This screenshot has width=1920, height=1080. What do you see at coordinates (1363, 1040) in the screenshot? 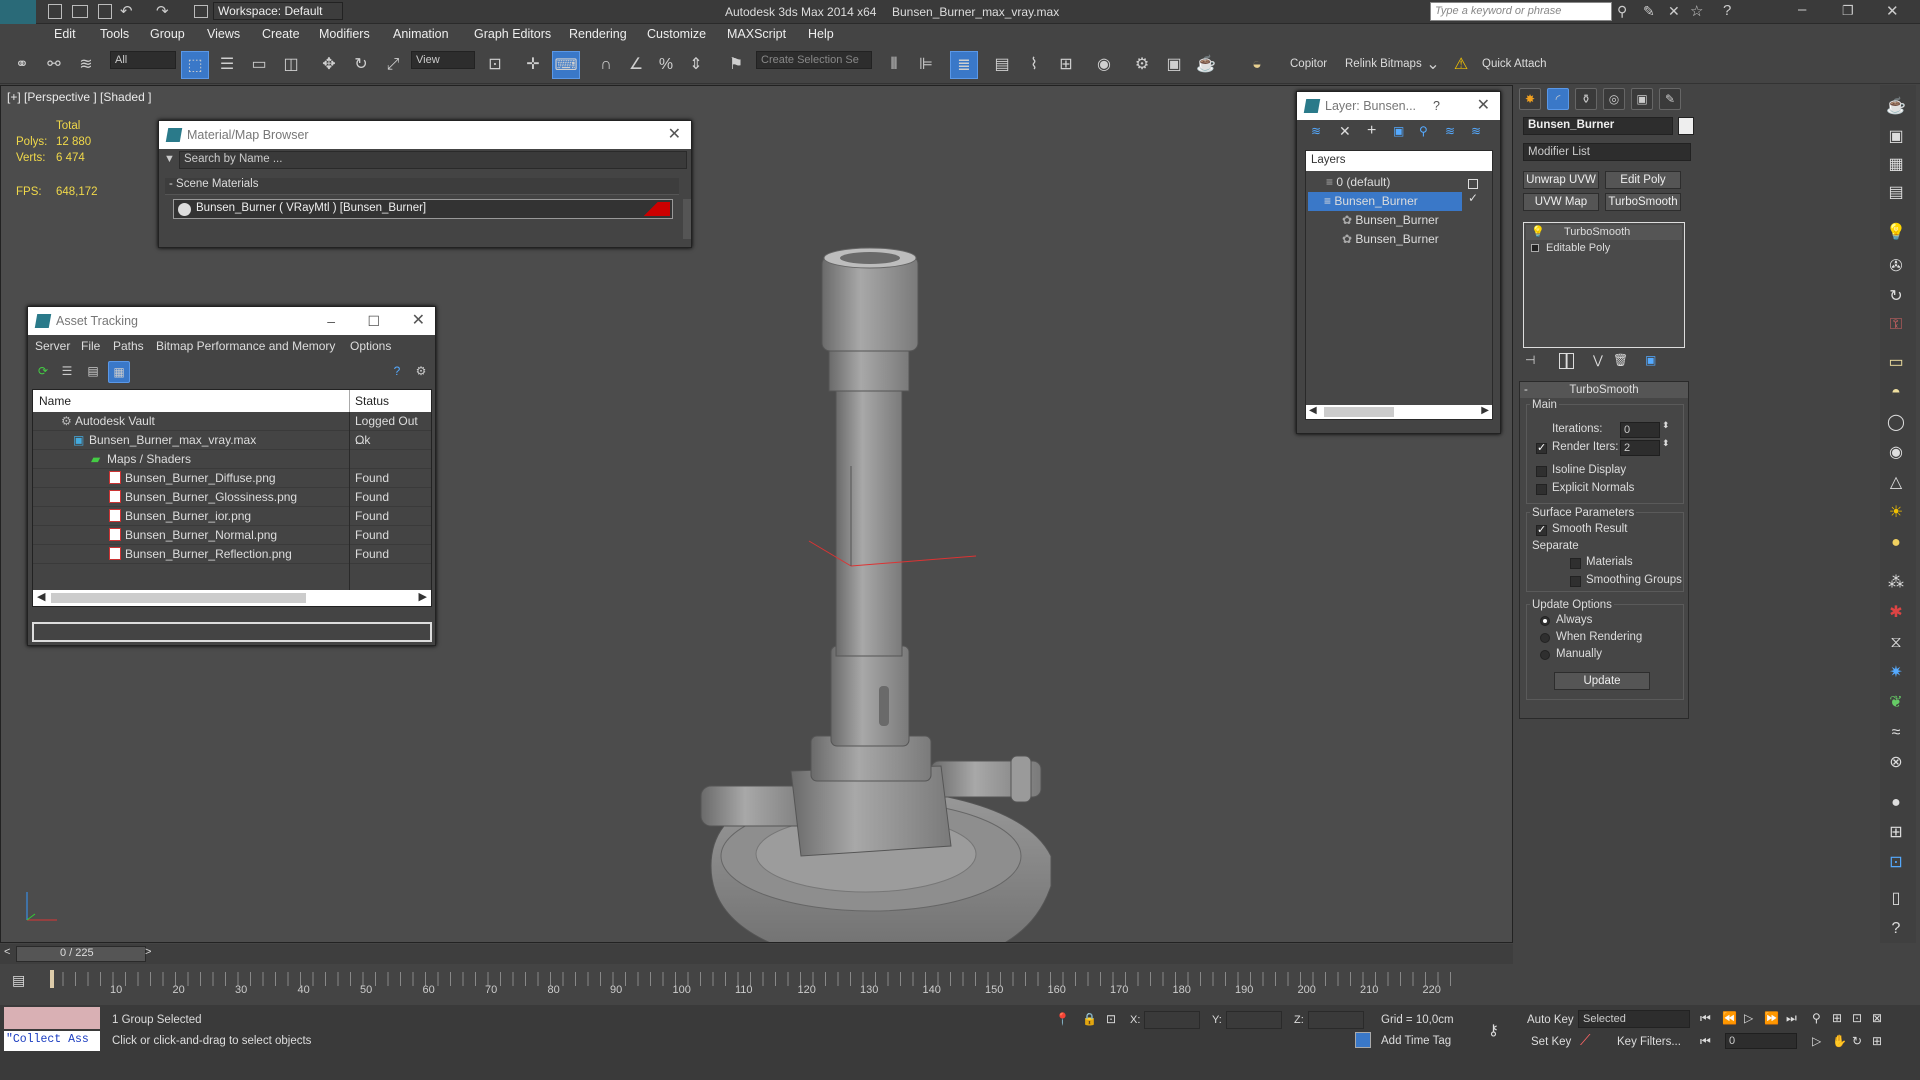
I see `time-tag-icon` at bounding box center [1363, 1040].